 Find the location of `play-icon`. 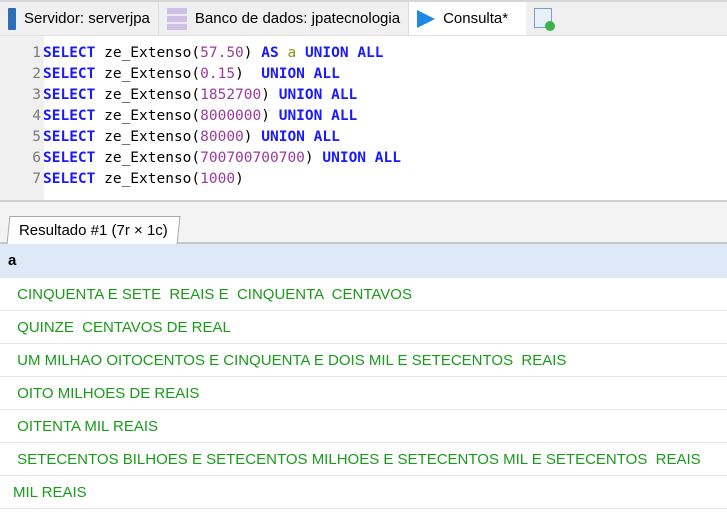

play-icon is located at coordinates (426, 18).